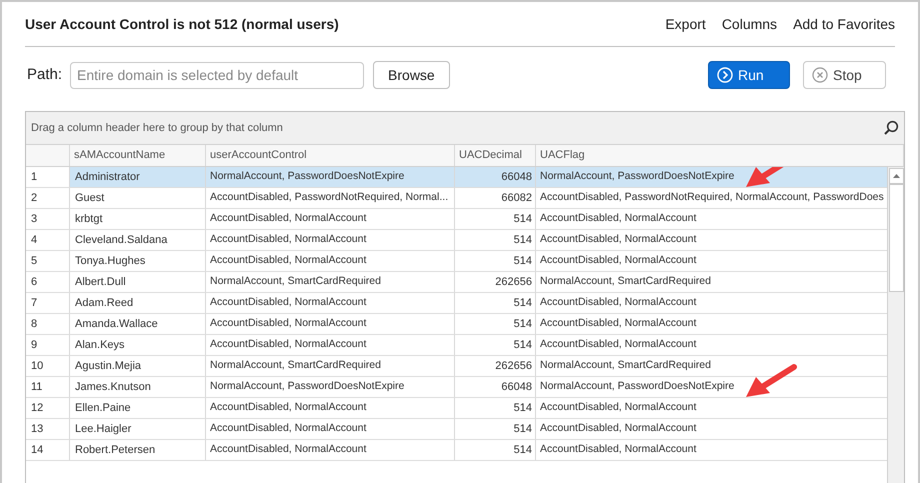 This screenshot has width=920, height=483. I want to click on play-circle-icon, so click(725, 75).